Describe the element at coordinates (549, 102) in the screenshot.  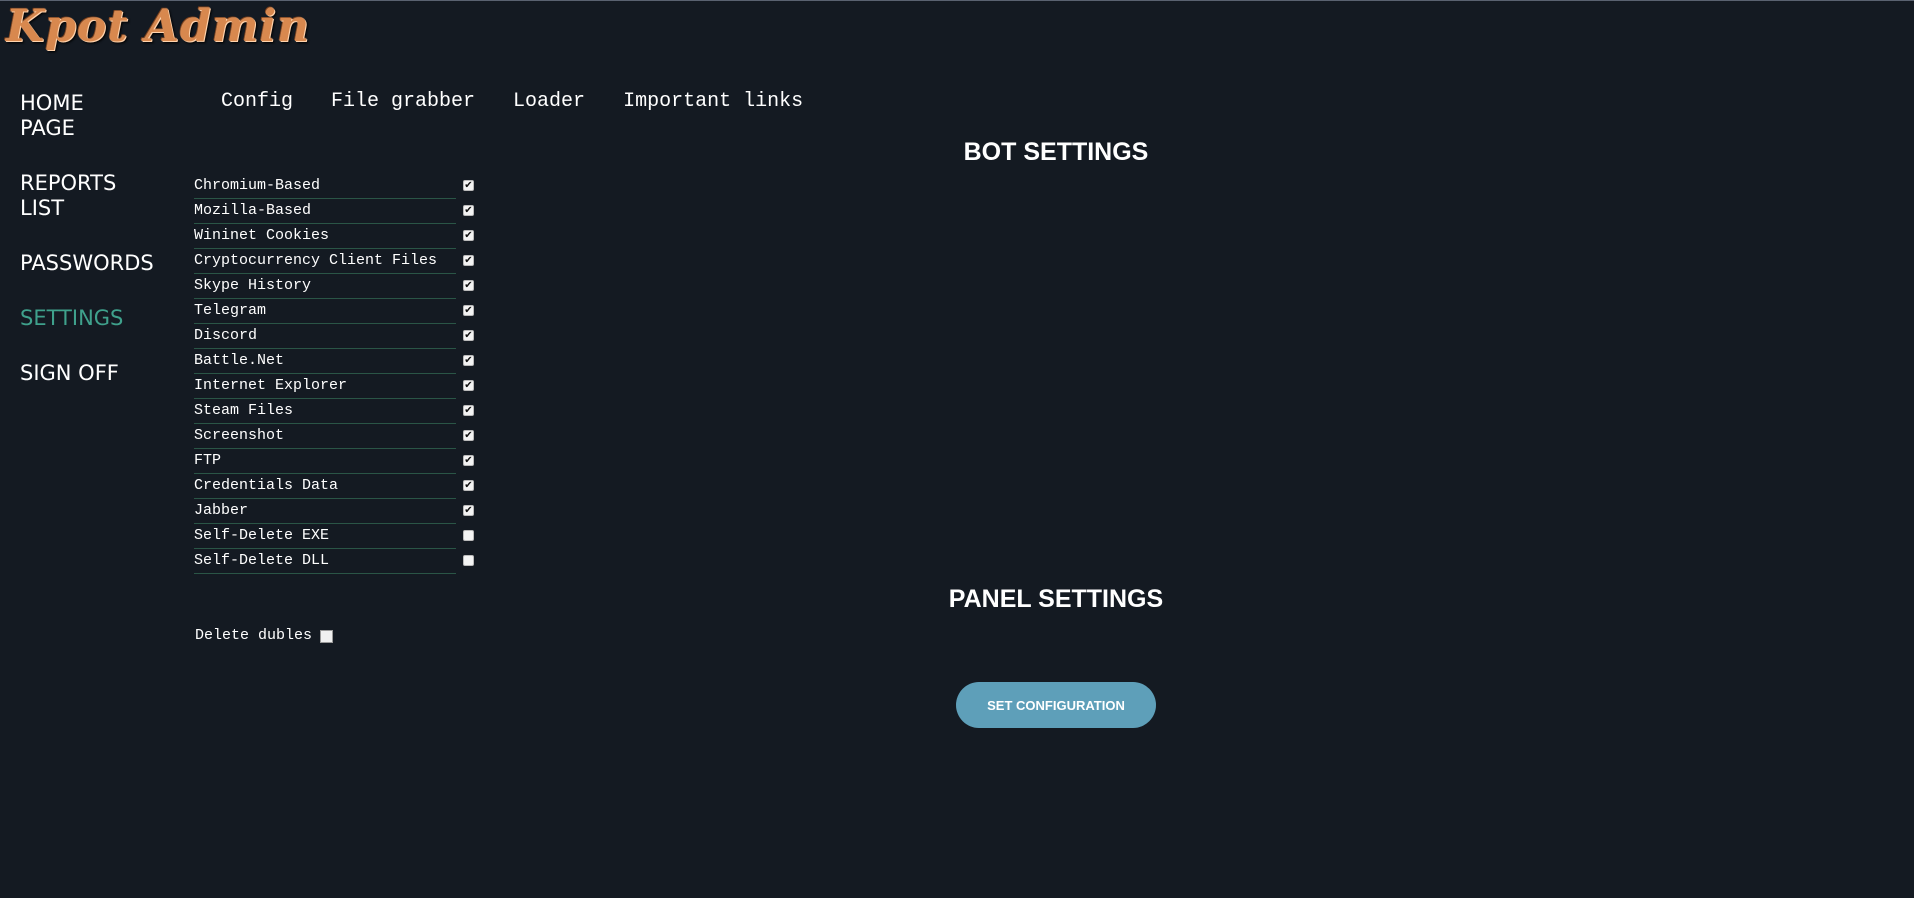
I see `tab-loader: Loader` at that location.